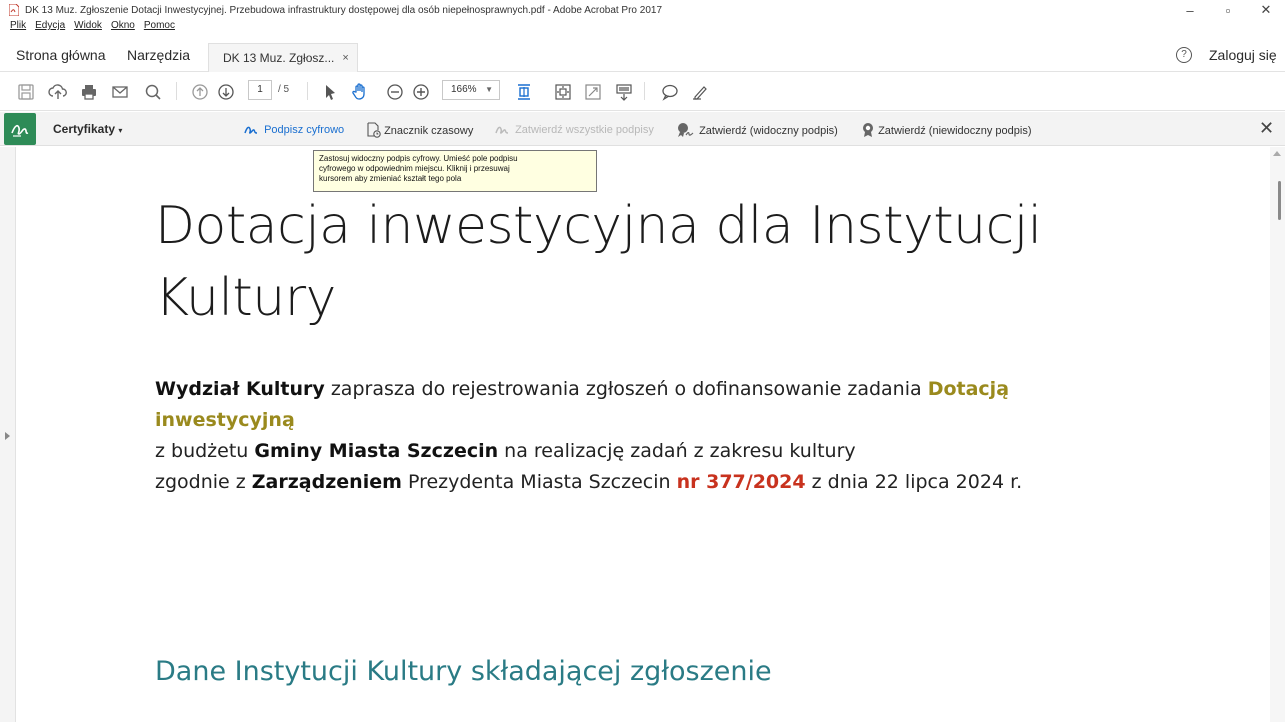 Image resolution: width=1285 pixels, height=722 pixels. I want to click on search-icon, so click(153, 92).